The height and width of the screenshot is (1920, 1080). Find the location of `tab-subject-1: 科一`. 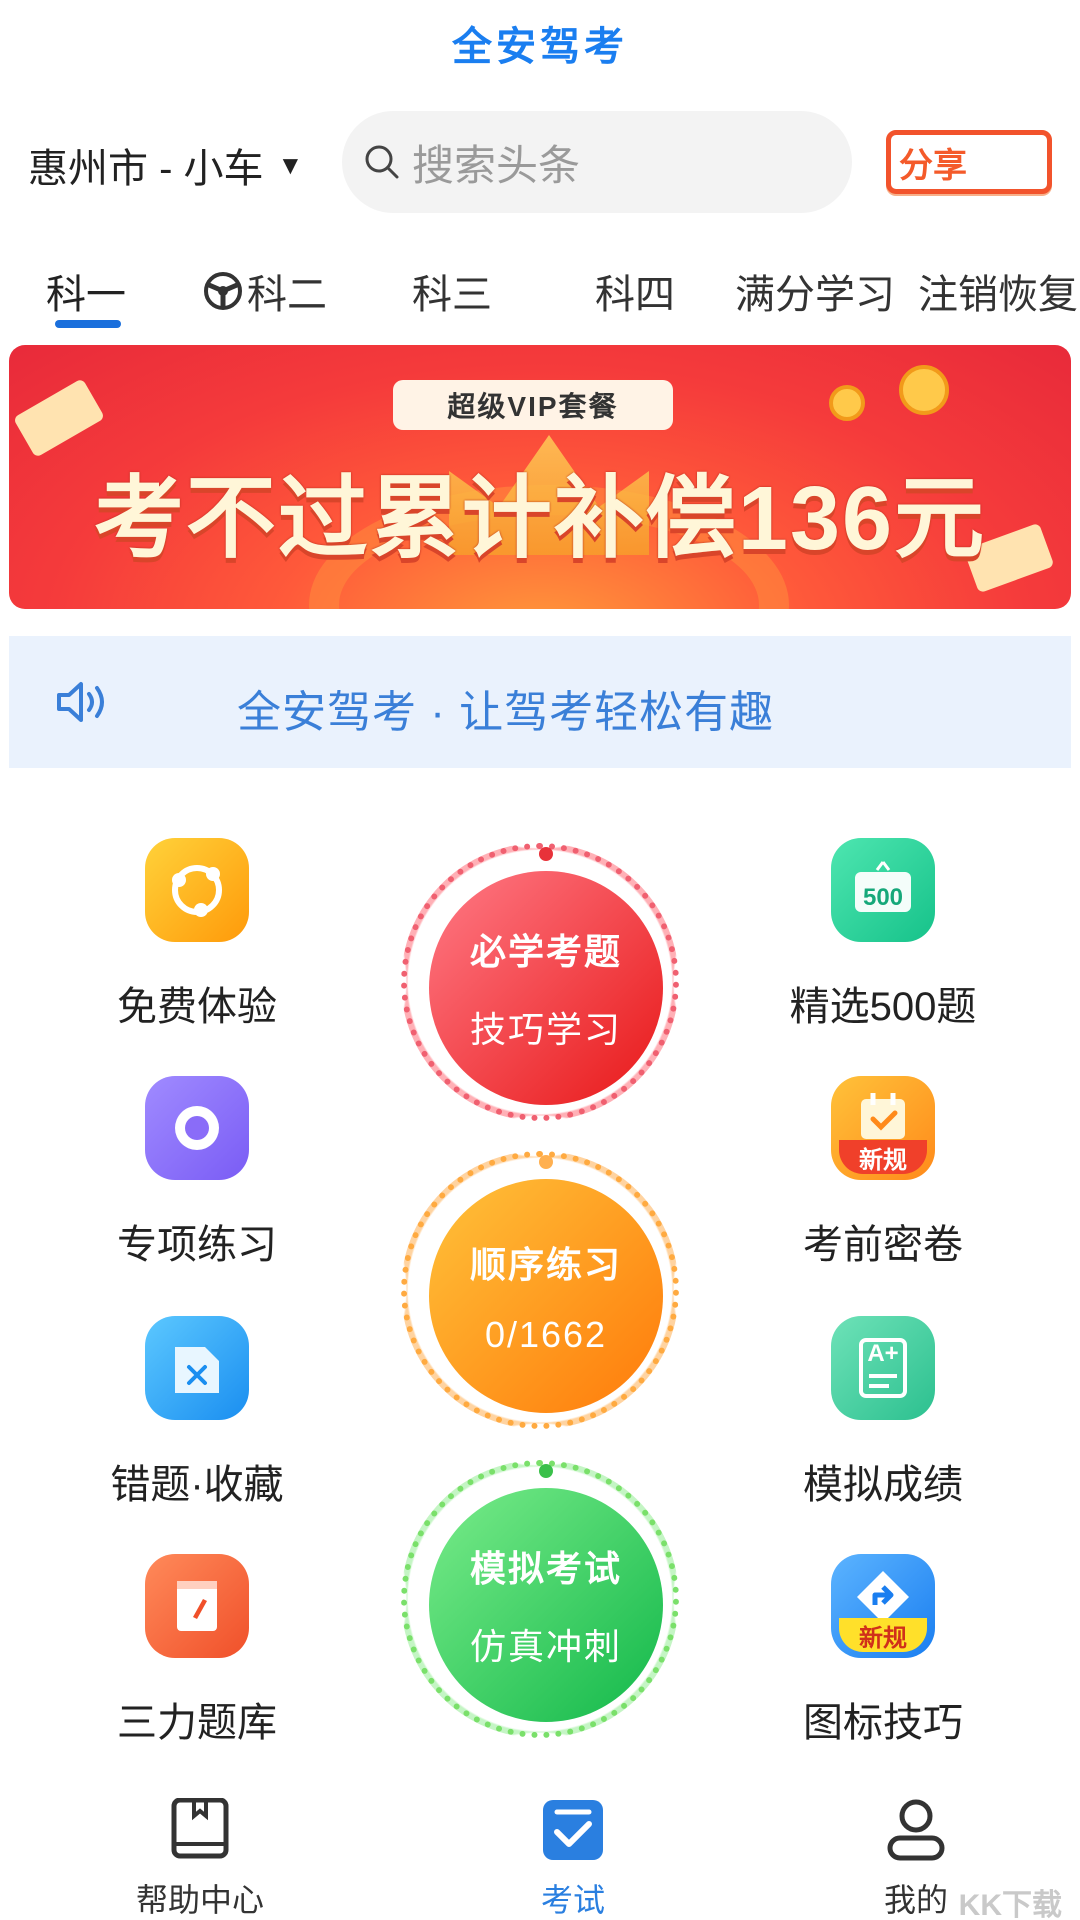

tab-subject-1: 科一 is located at coordinates (86, 291).